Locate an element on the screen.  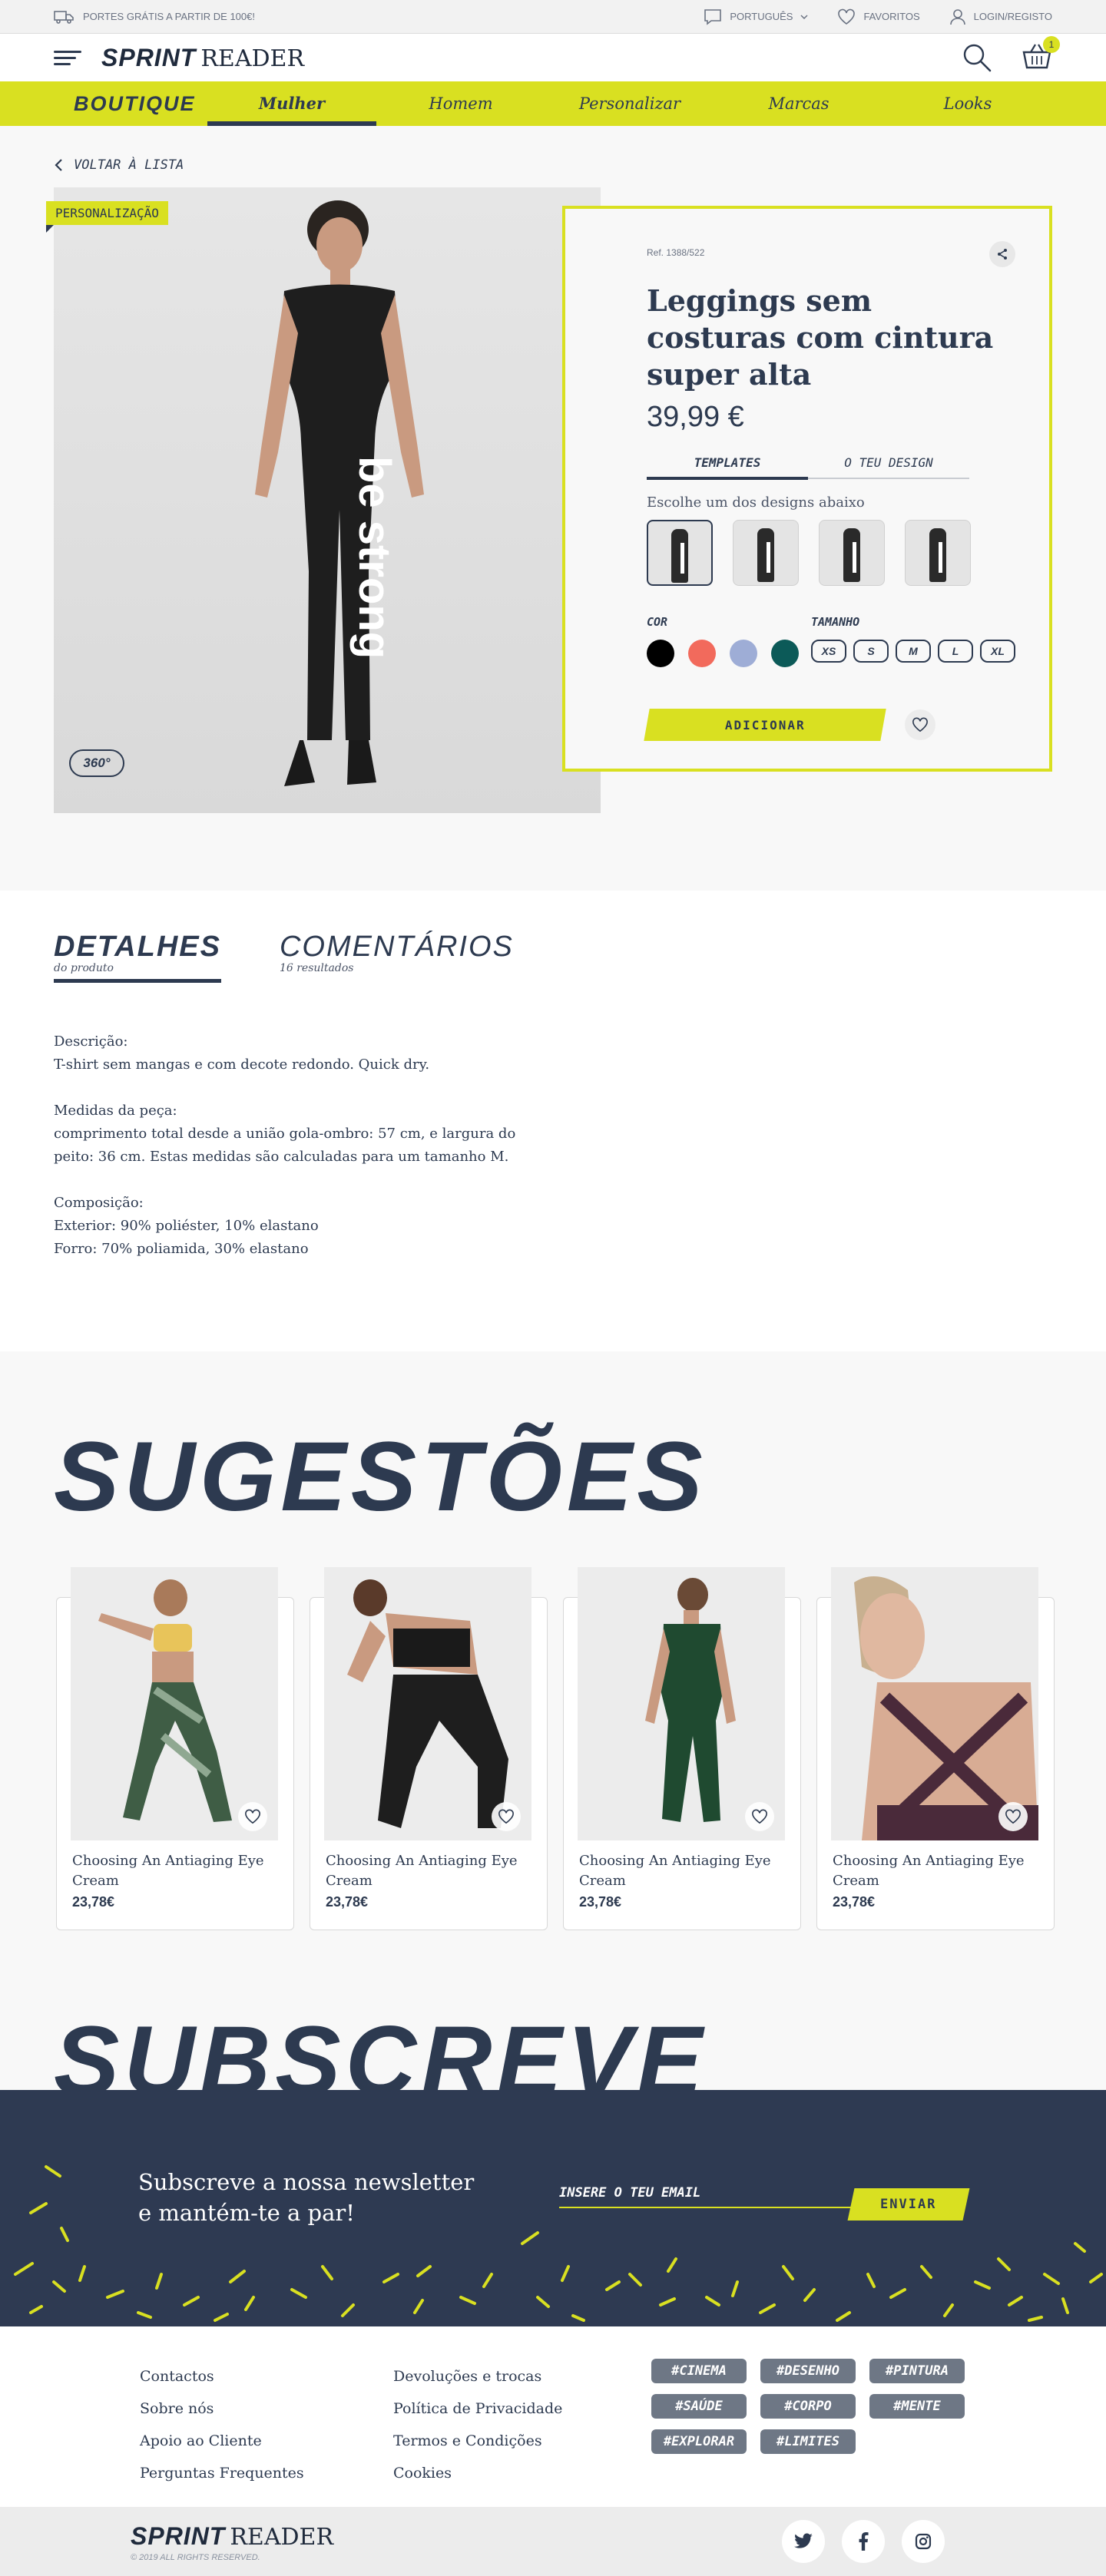
hashtag-corpo: #CORPO is located at coordinates (808, 2406).